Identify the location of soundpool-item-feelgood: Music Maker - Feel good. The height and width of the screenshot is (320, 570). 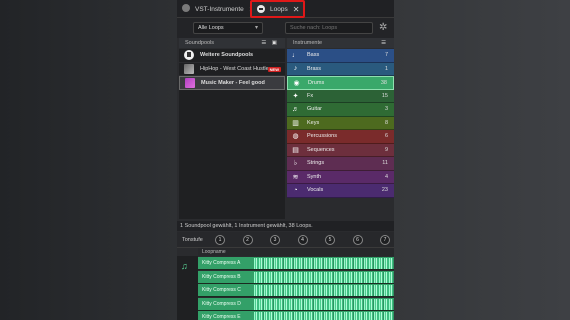
(232, 83).